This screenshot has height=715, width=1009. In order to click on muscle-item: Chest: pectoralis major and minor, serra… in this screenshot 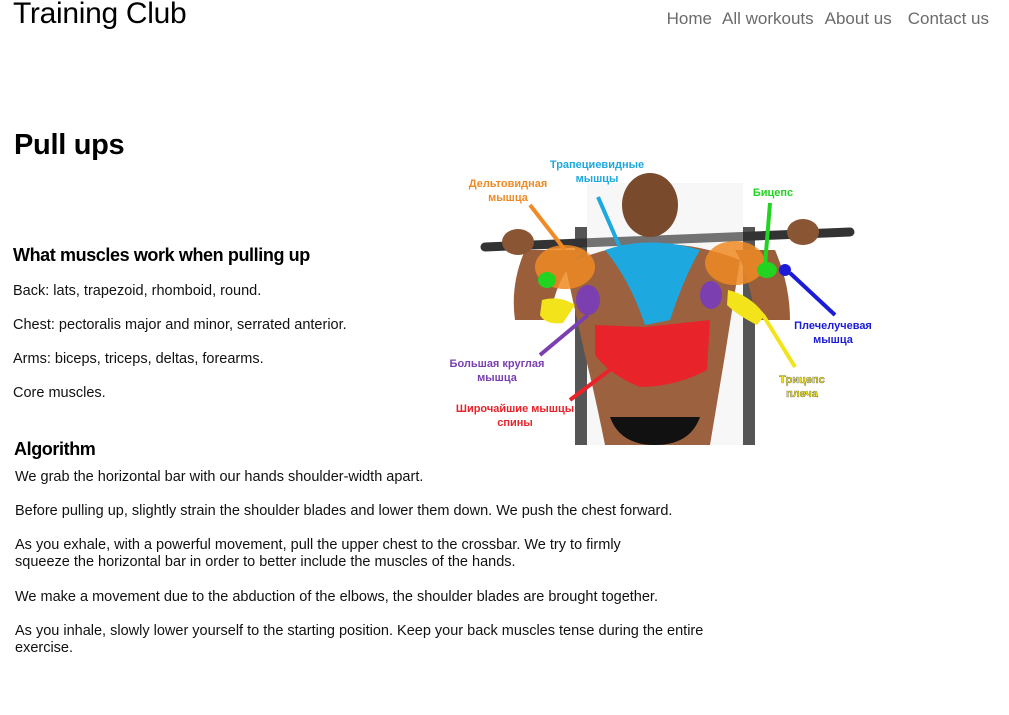, I will do `click(180, 325)`.